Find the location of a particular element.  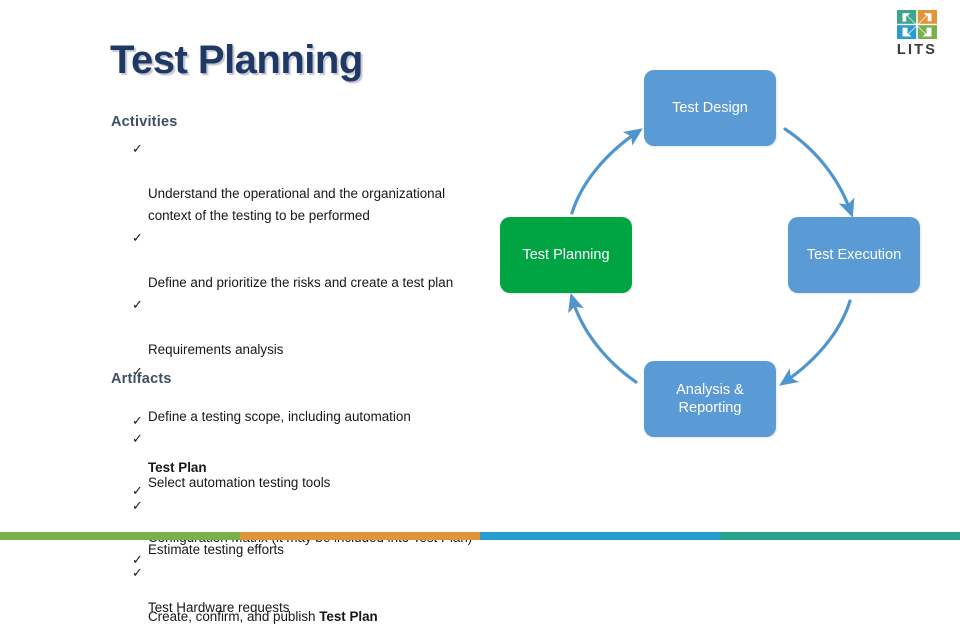

artifacts-heading: Artifacts is located at coordinates (141, 379).